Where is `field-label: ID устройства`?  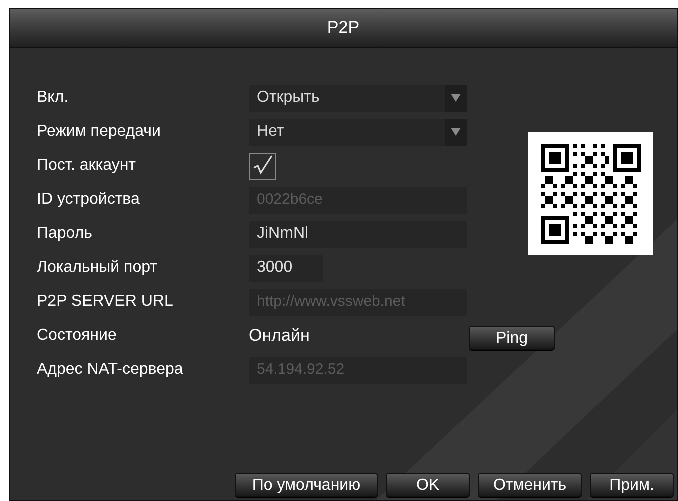 field-label: ID устройства is located at coordinates (89, 200).